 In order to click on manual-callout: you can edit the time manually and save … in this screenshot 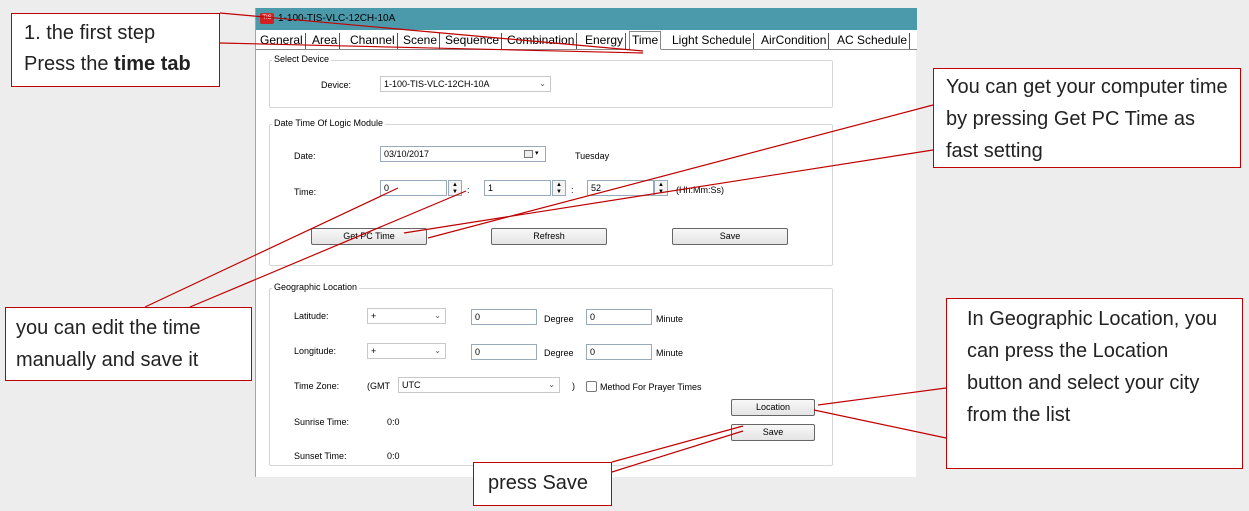, I will do `click(128, 344)`.